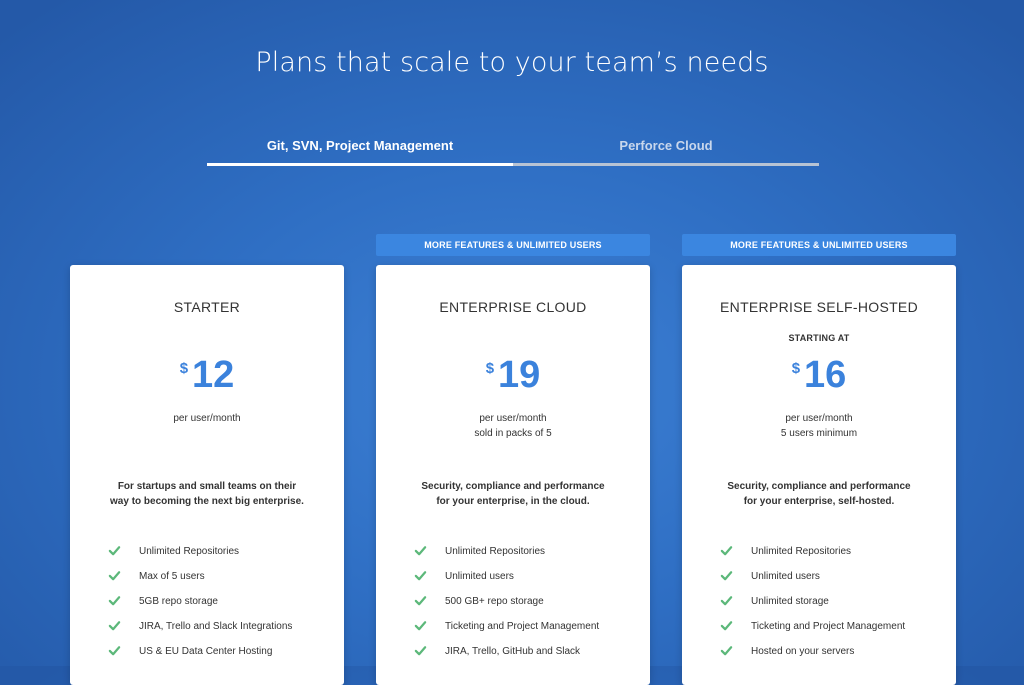  I want to click on price-amount: 12, so click(213, 375).